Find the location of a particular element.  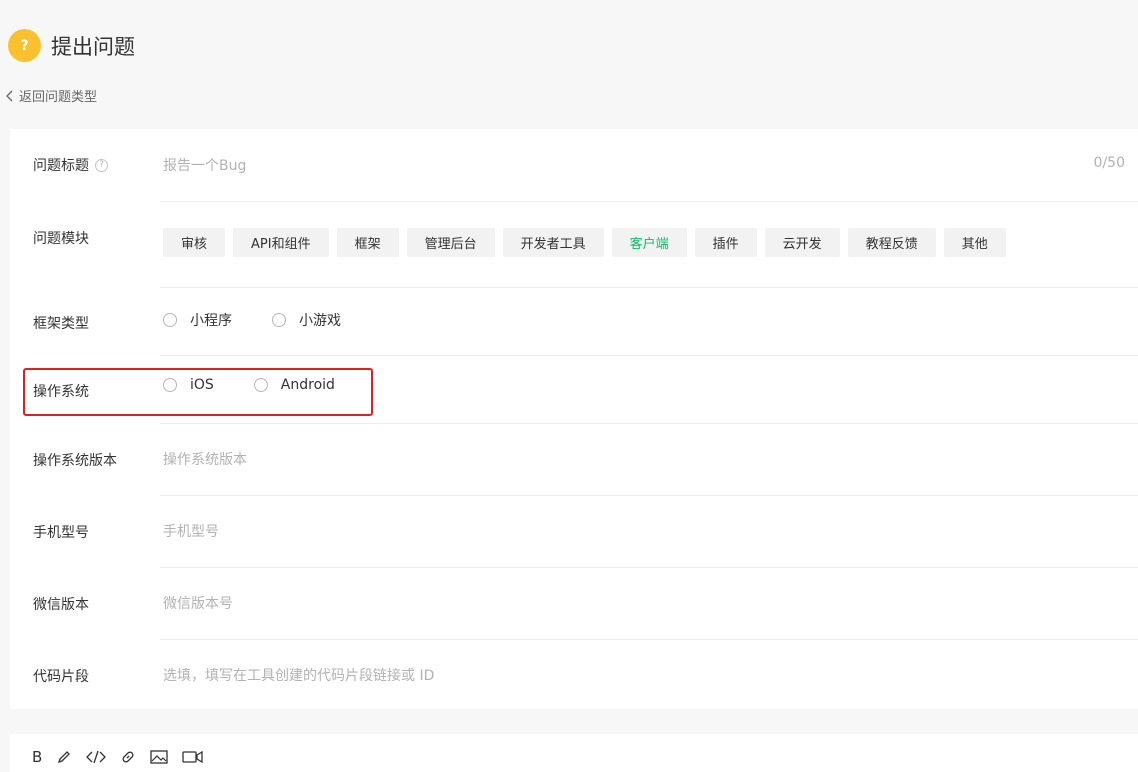

framework-row: 框架类型 小程序 小游戏 is located at coordinates (574, 322).